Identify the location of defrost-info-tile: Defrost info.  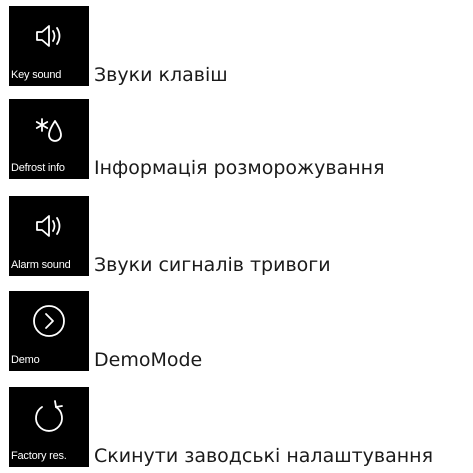
(49, 139).